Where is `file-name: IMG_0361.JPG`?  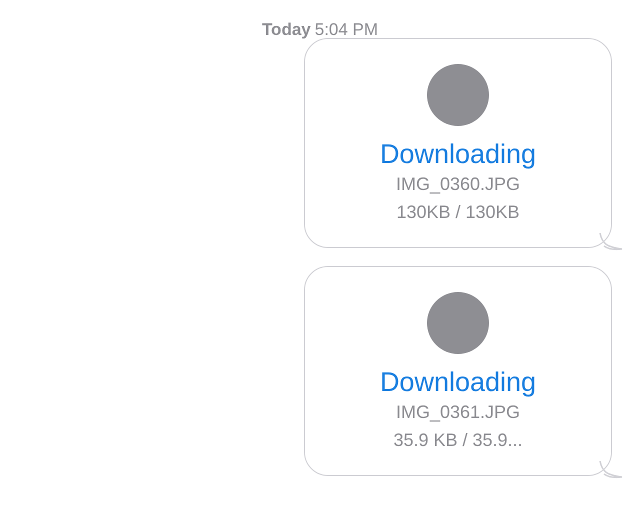
file-name: IMG_0361.JPG is located at coordinates (458, 412).